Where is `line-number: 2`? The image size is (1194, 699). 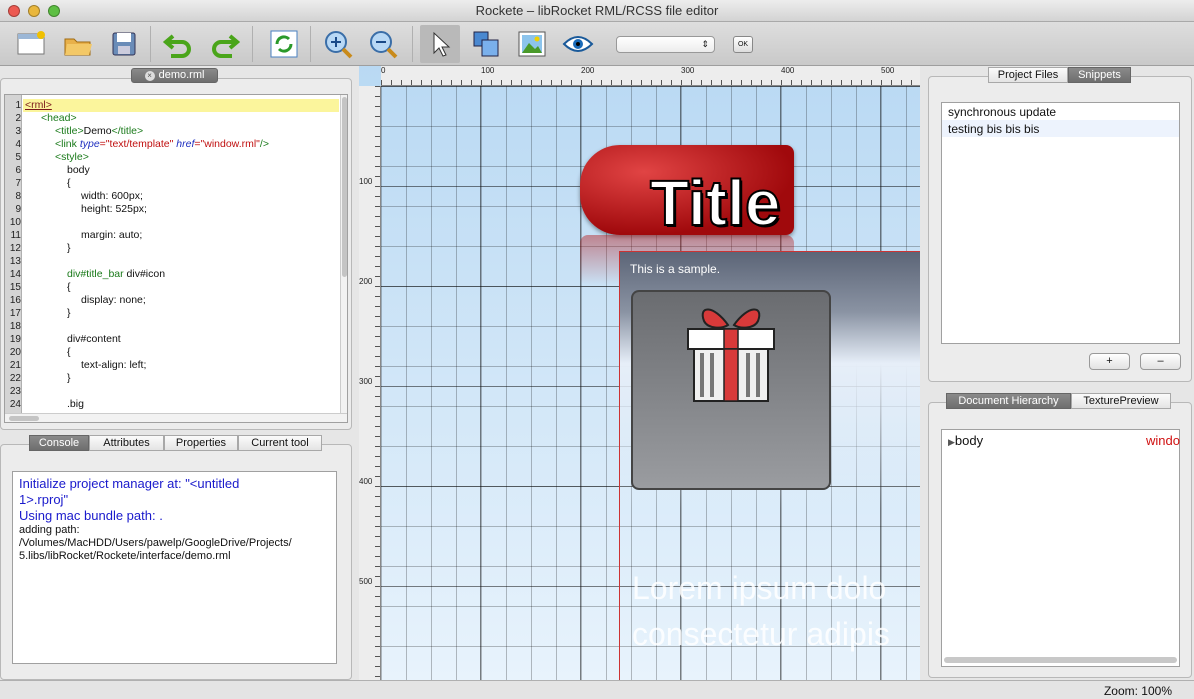 line-number: 2 is located at coordinates (18, 118).